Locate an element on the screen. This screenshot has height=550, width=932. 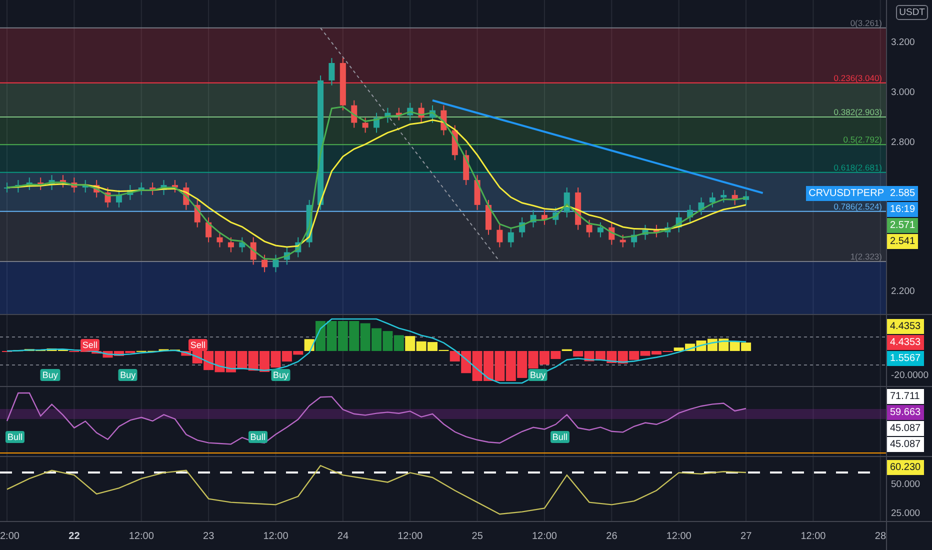
price-label: 2.541 is located at coordinates (902, 241).